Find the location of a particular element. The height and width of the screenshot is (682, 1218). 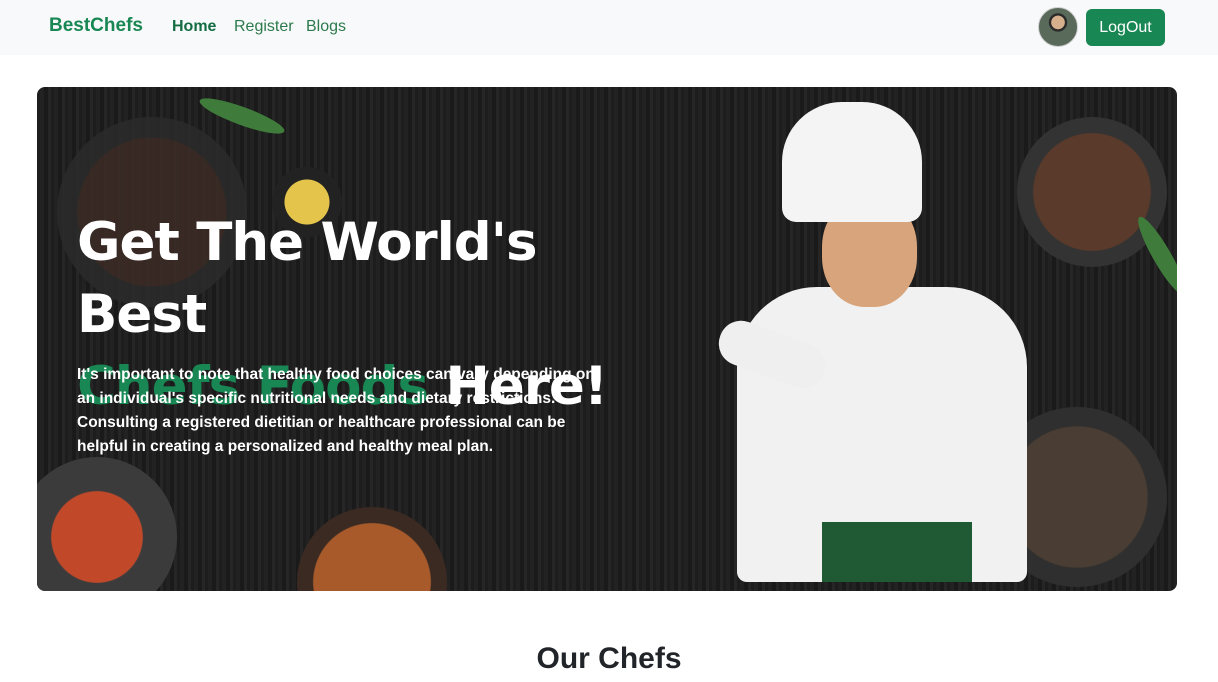

nav-link-blogs: Blogs is located at coordinates (326, 27).